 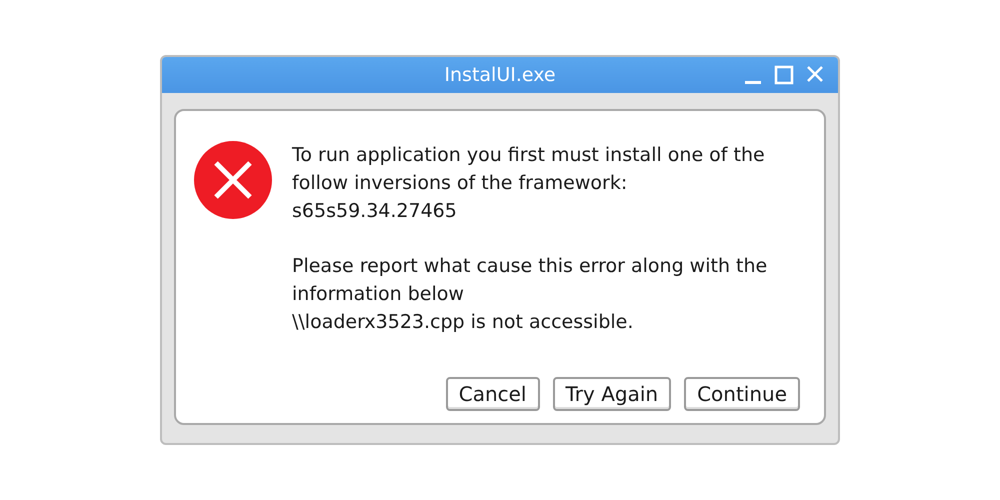 What do you see at coordinates (233, 180) in the screenshot?
I see `error-icon` at bounding box center [233, 180].